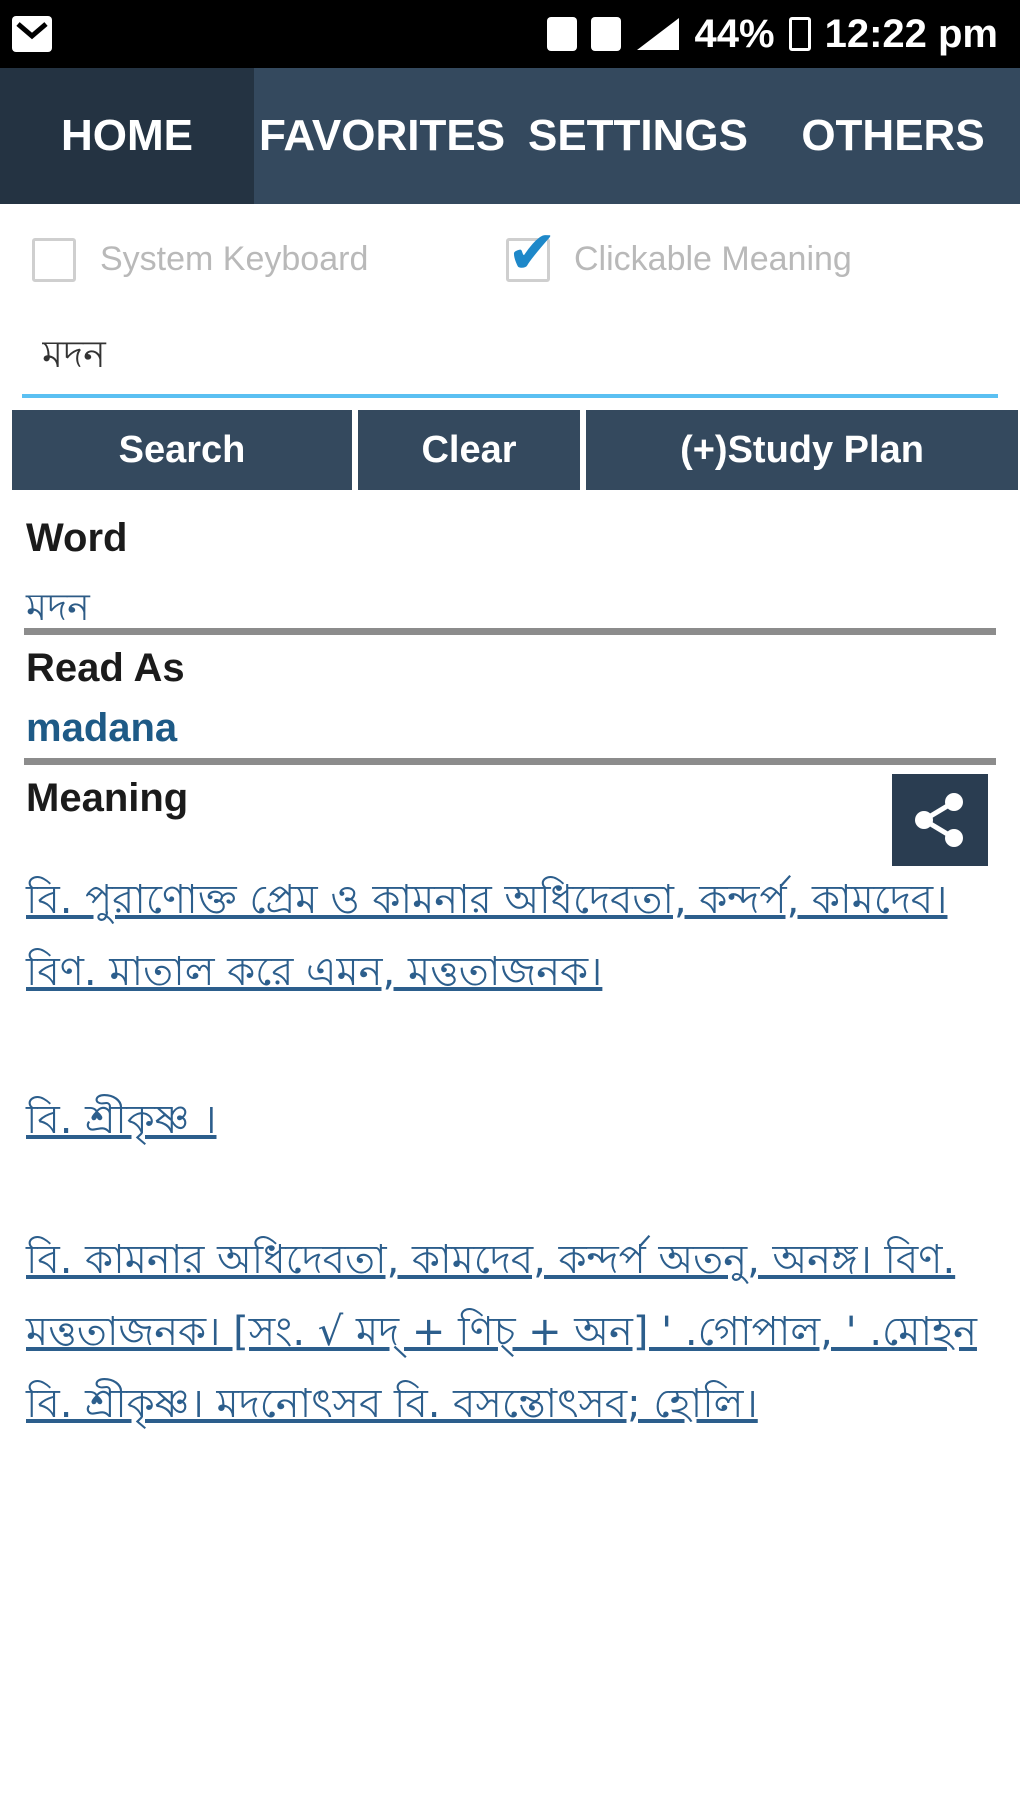  Describe the element at coordinates (507, 357) in the screenshot. I see `search-input` at that location.